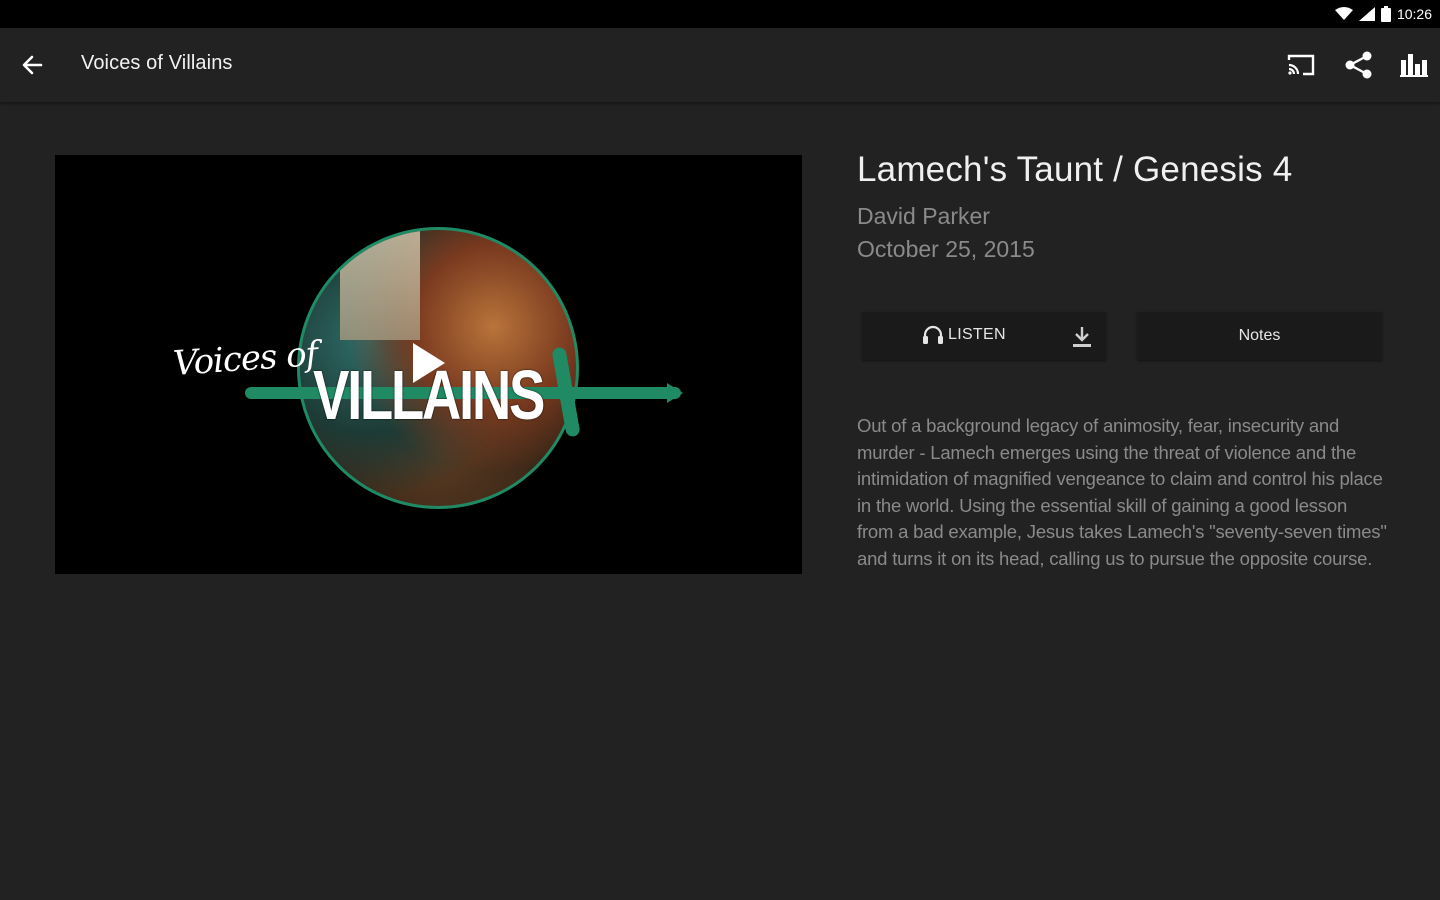  What do you see at coordinates (946, 249) in the screenshot?
I see `episode-date: October 25, 2015` at bounding box center [946, 249].